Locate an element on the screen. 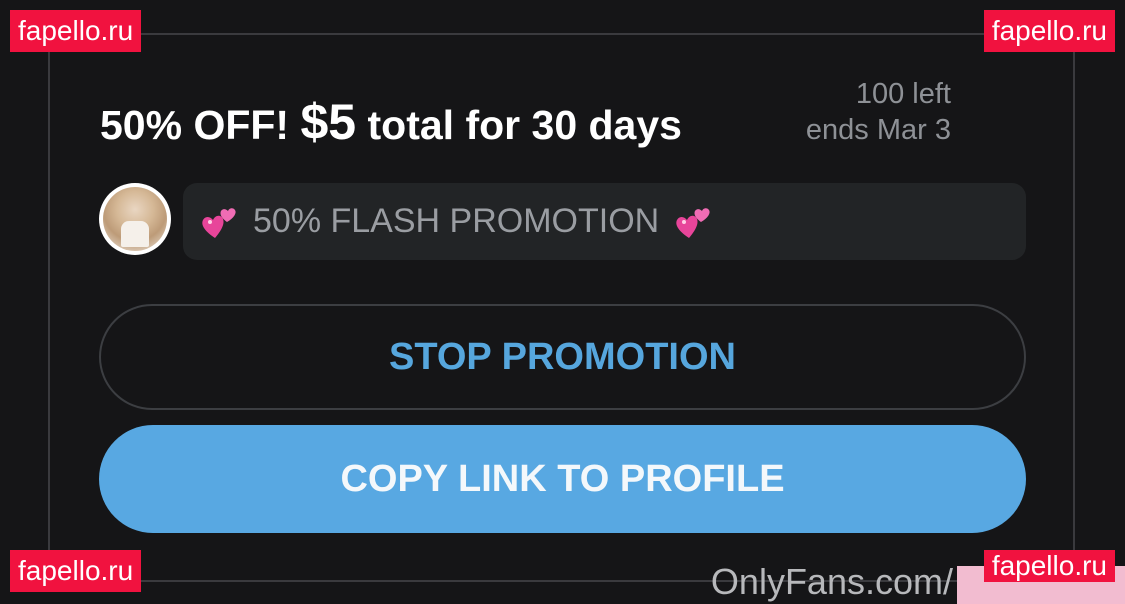 The height and width of the screenshot is (604, 1125). avatar-image is located at coordinates (135, 219).